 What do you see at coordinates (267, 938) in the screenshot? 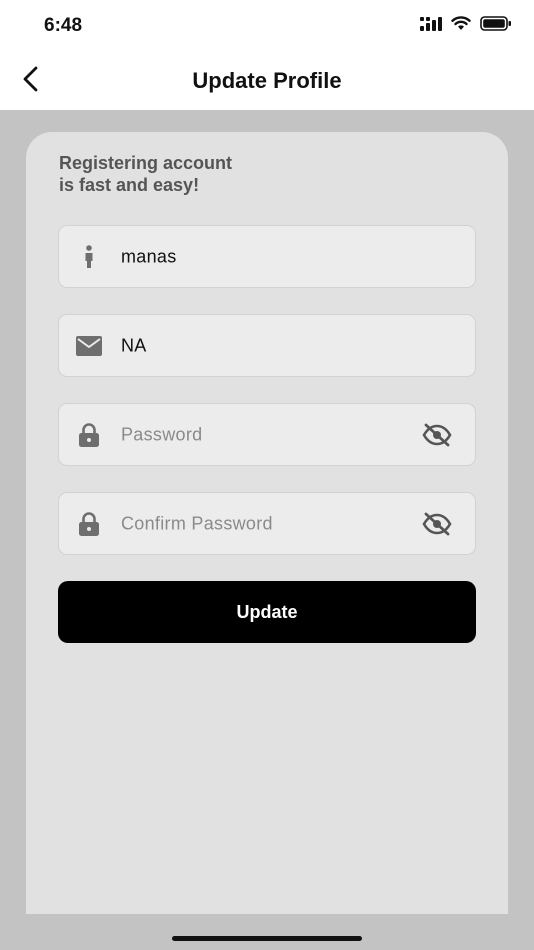
I see `home-indicator` at bounding box center [267, 938].